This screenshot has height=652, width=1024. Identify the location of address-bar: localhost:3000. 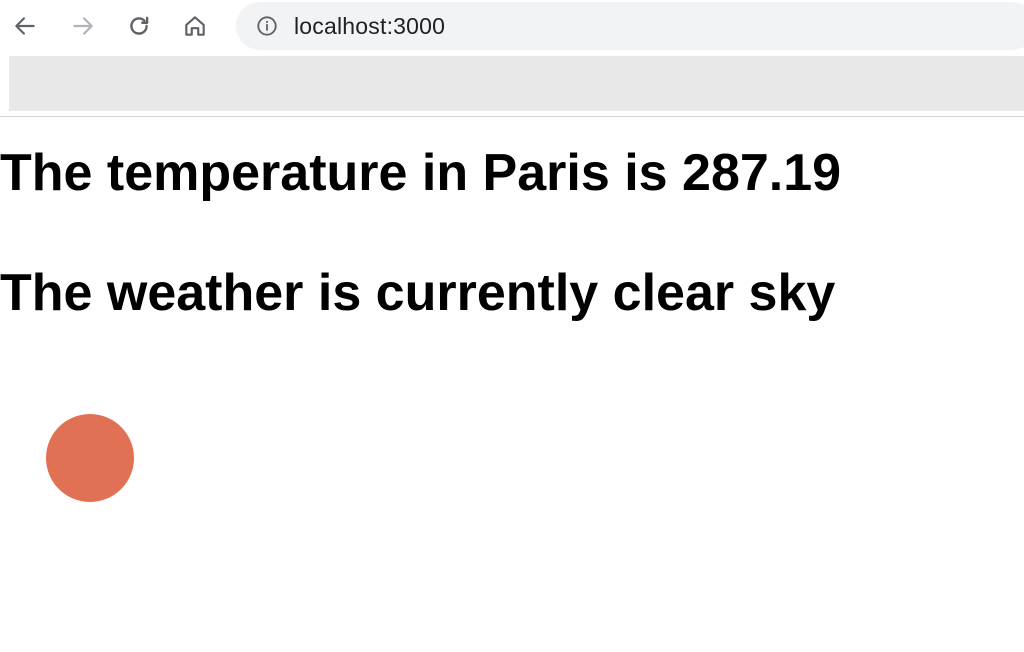
(630, 26).